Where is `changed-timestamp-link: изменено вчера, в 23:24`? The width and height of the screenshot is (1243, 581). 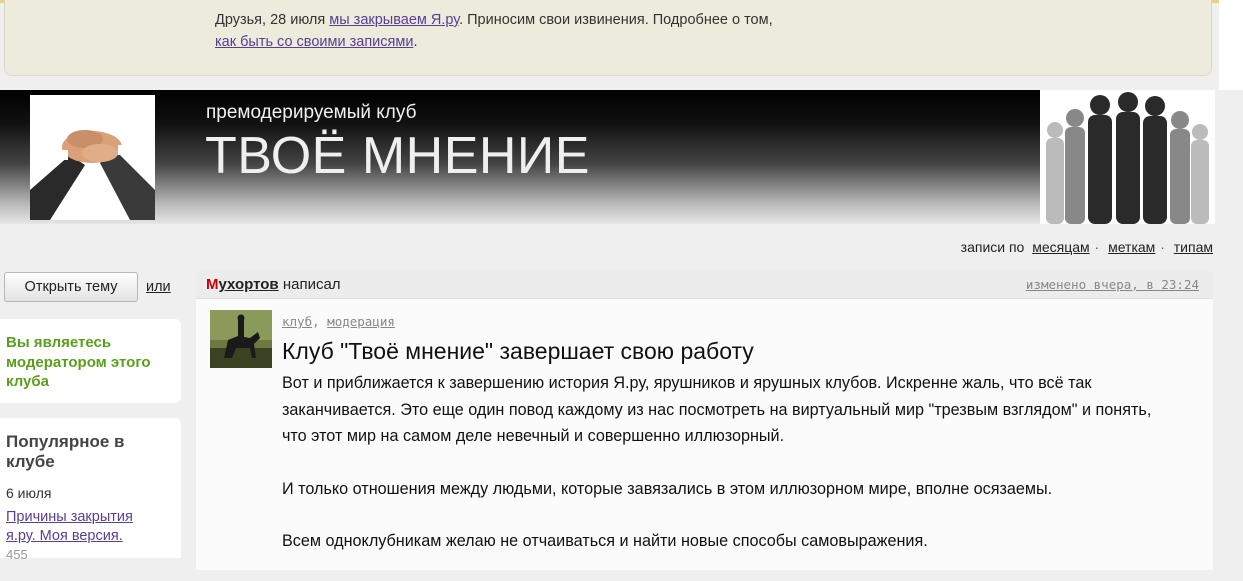
changed-timestamp-link: изменено вчера, в 23:24 is located at coordinates (1112, 284).